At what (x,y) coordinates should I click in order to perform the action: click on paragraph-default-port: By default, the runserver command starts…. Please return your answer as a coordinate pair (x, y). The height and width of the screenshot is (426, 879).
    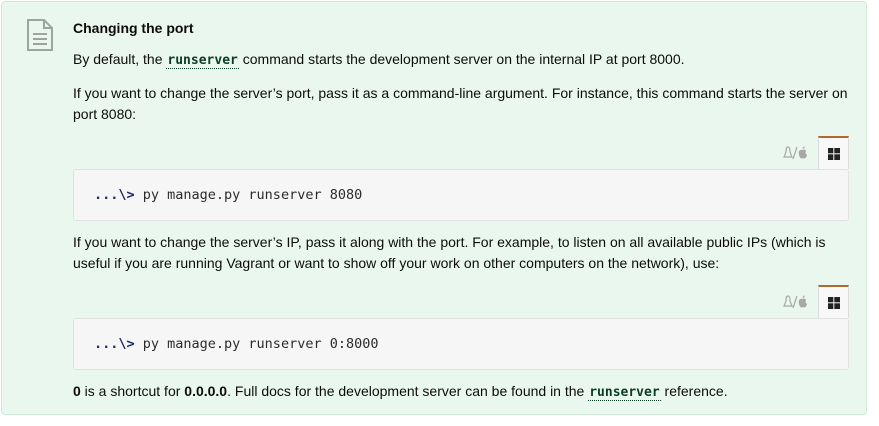
    Looking at the image, I should click on (379, 60).